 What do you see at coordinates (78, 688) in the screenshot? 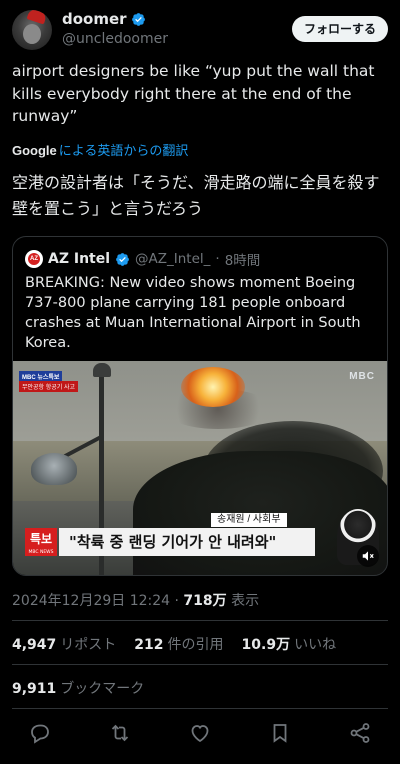
I see `bookmarks-stat: 9,911 ブックマーク` at bounding box center [78, 688].